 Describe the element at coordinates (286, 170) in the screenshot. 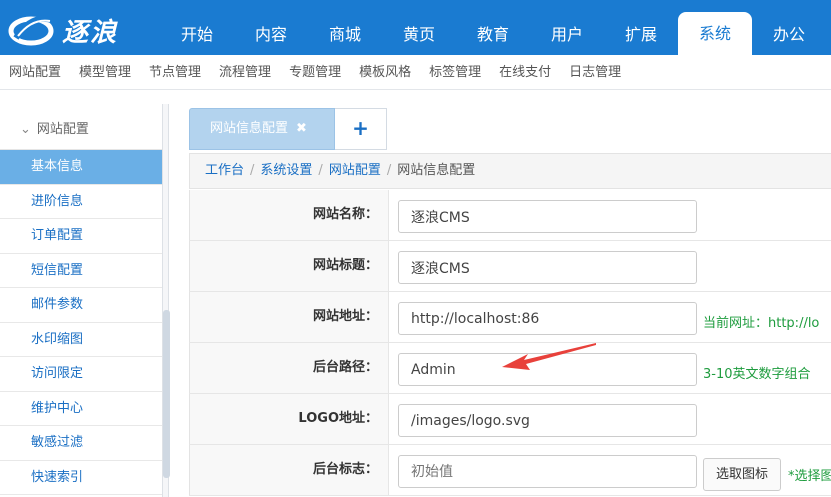

I see `breadcrumb-system-settings: 系统设置` at that location.